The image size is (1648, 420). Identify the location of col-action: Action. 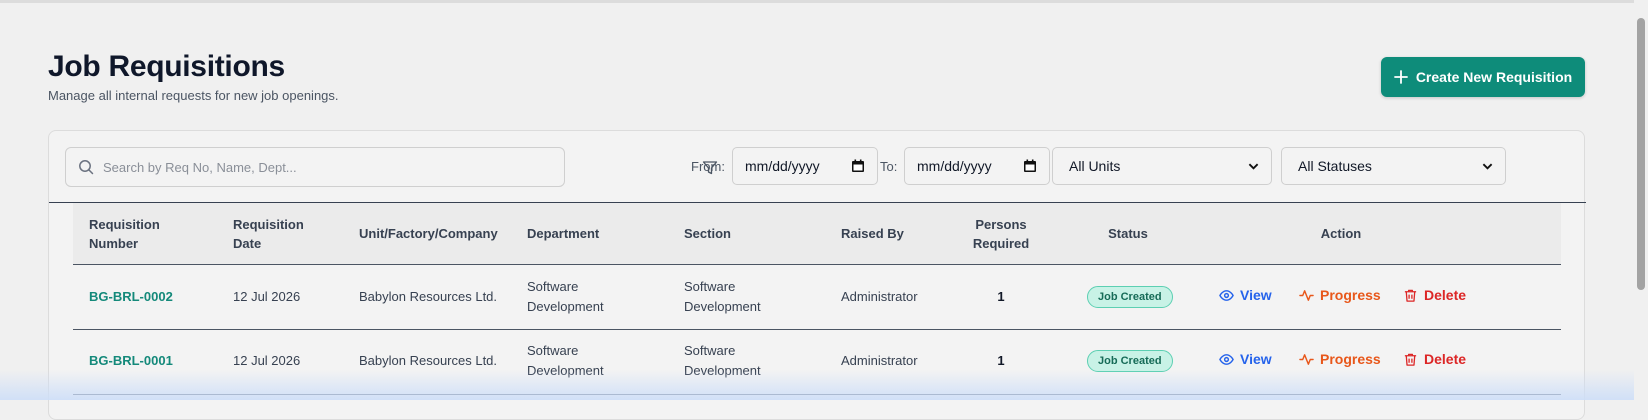
(1341, 233).